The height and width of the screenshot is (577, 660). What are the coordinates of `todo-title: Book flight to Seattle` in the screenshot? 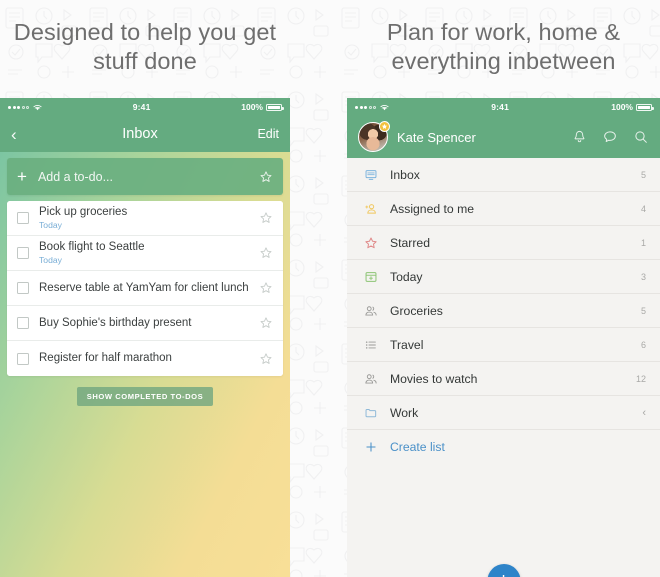 It's located at (92, 246).